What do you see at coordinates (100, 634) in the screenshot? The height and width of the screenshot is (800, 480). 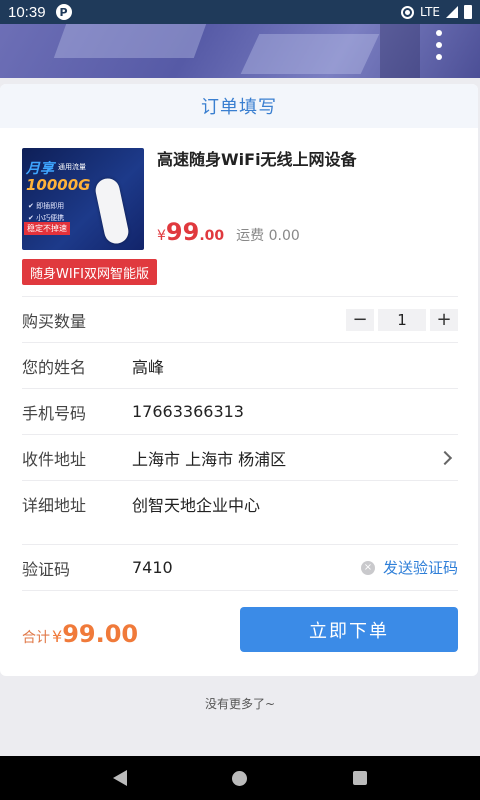 I see `total-value: 99.00` at bounding box center [100, 634].